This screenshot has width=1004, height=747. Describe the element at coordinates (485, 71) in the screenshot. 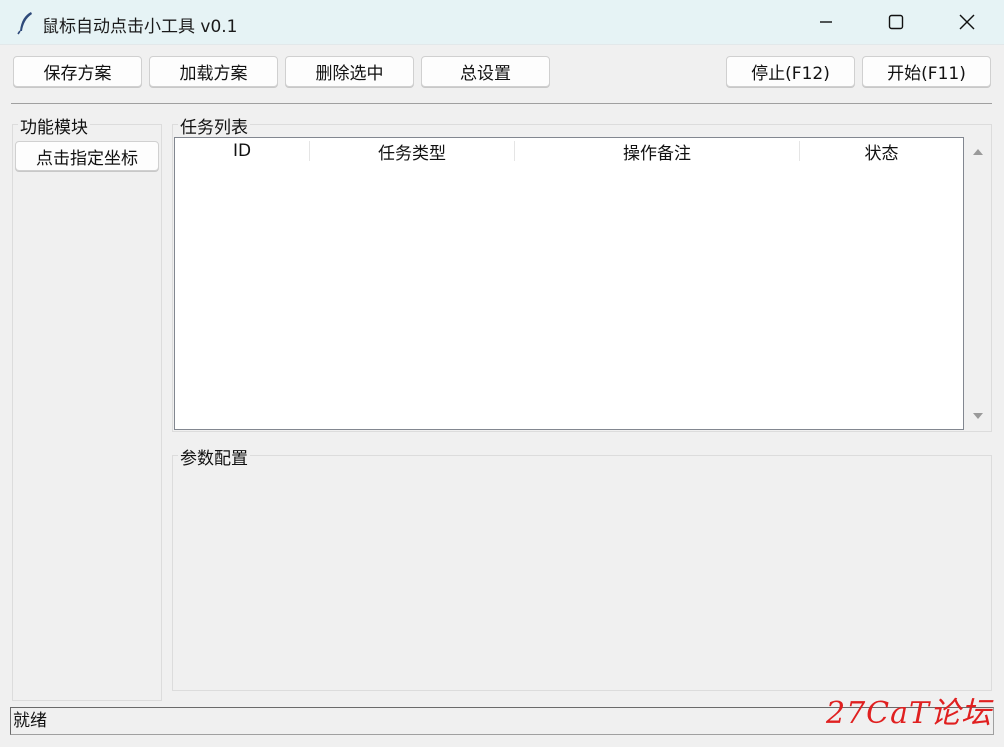

I see `global-settings-button: 总设置` at that location.